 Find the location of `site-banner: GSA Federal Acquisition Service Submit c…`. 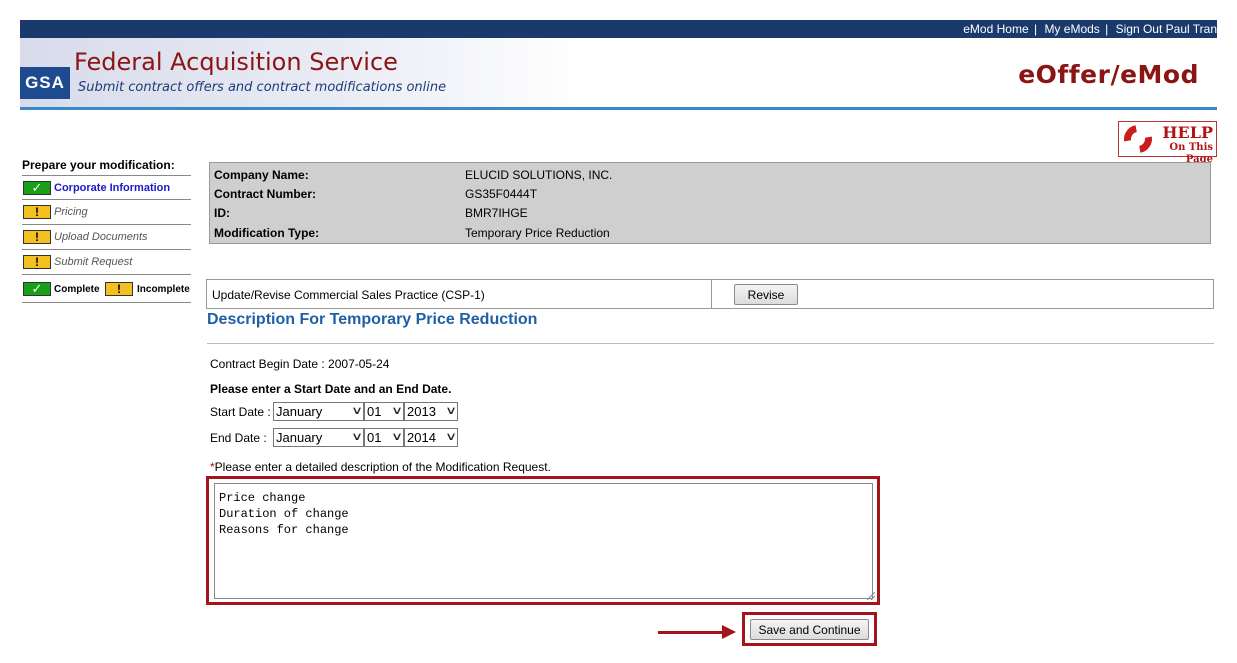

site-banner: GSA Federal Acquisition Service Submit c… is located at coordinates (618, 73).